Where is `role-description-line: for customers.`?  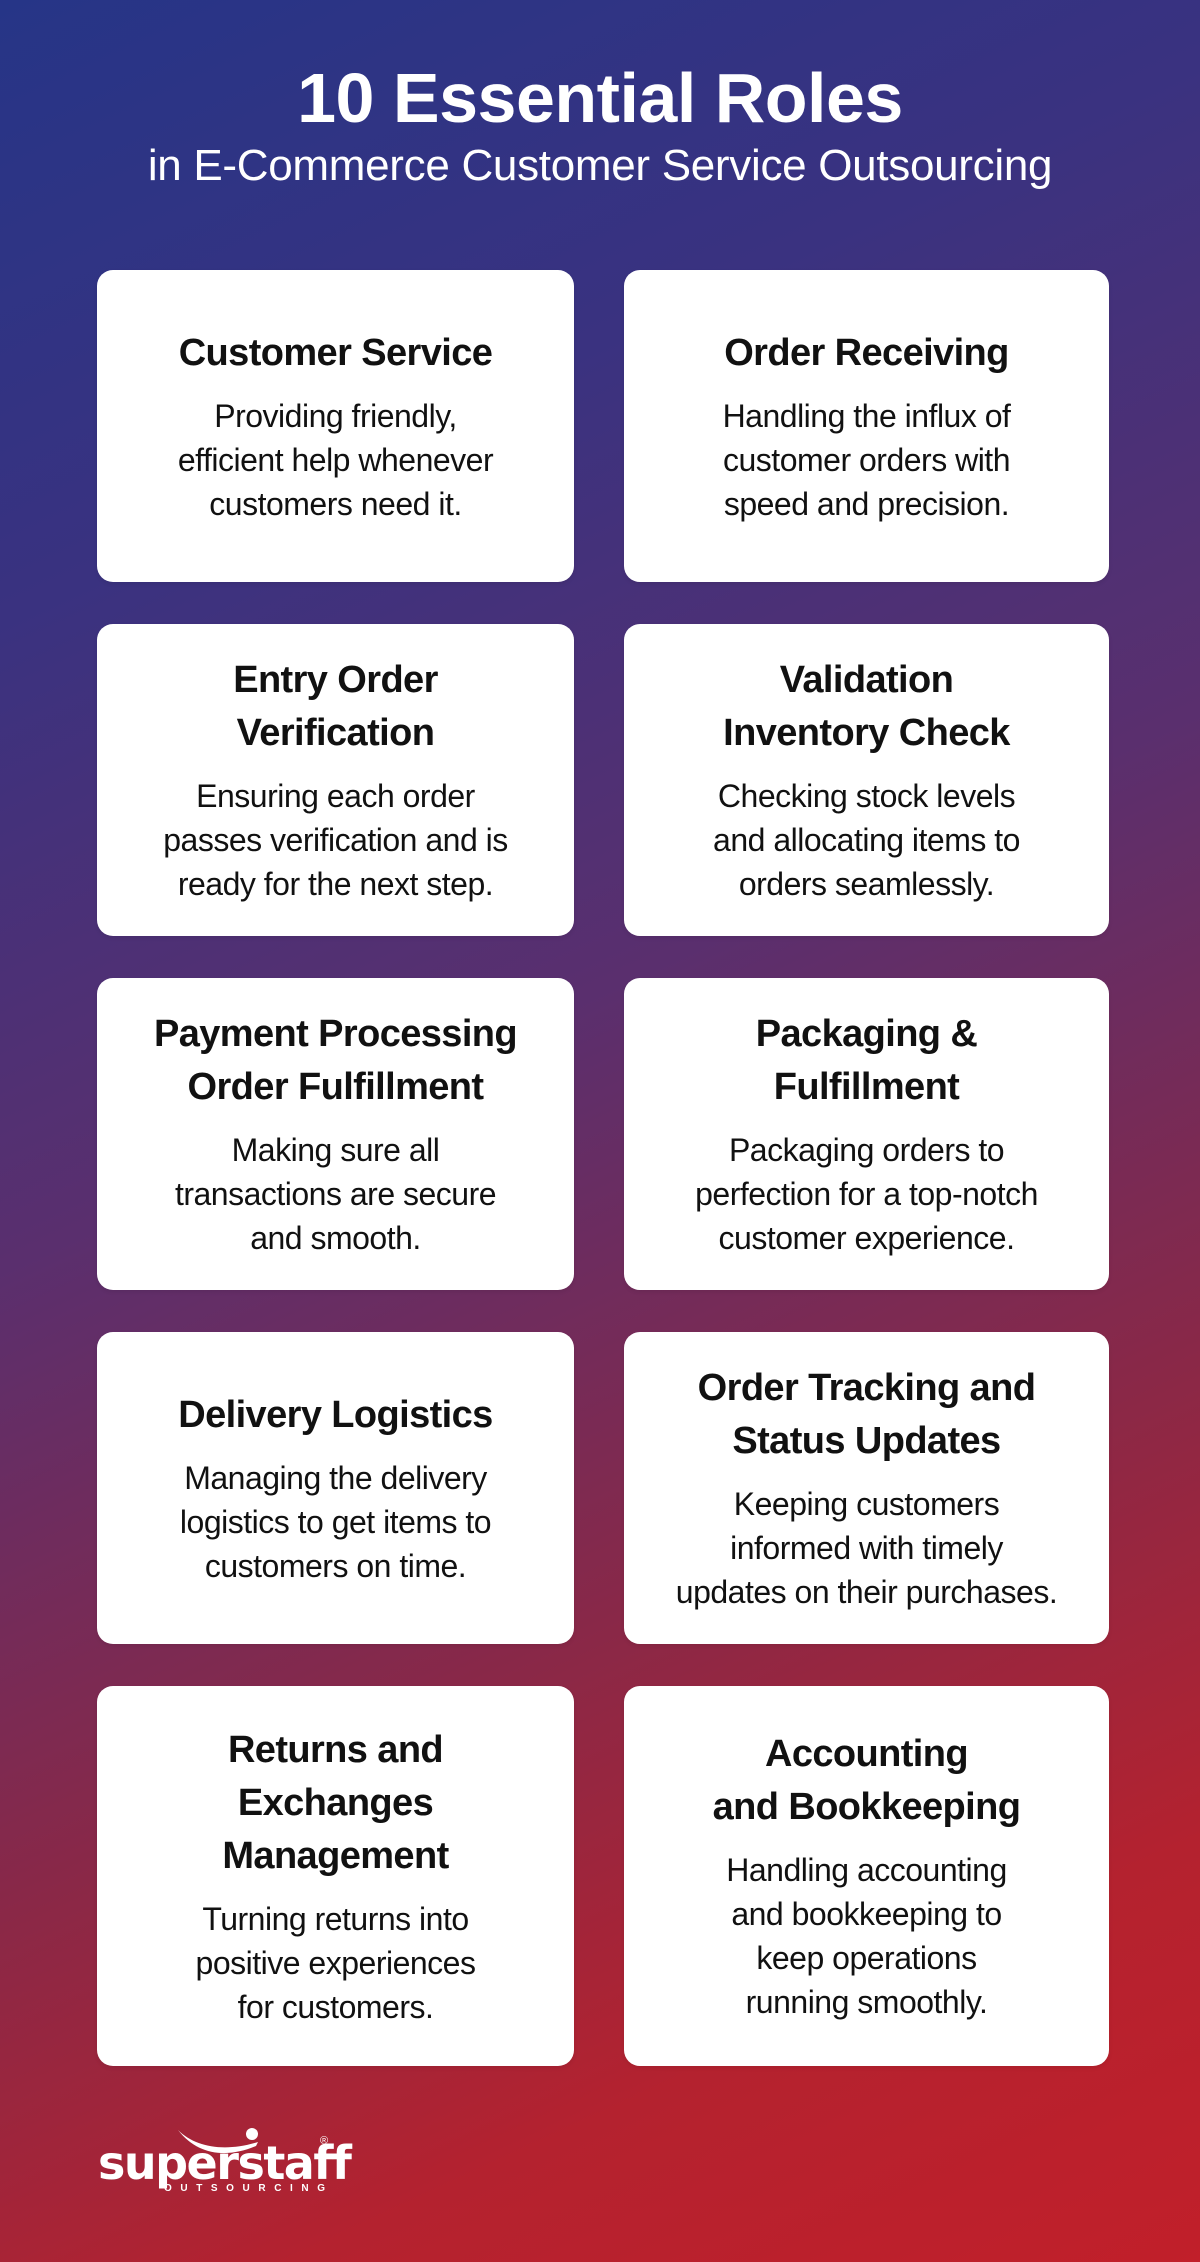 role-description-line: for customers. is located at coordinates (335, 2006).